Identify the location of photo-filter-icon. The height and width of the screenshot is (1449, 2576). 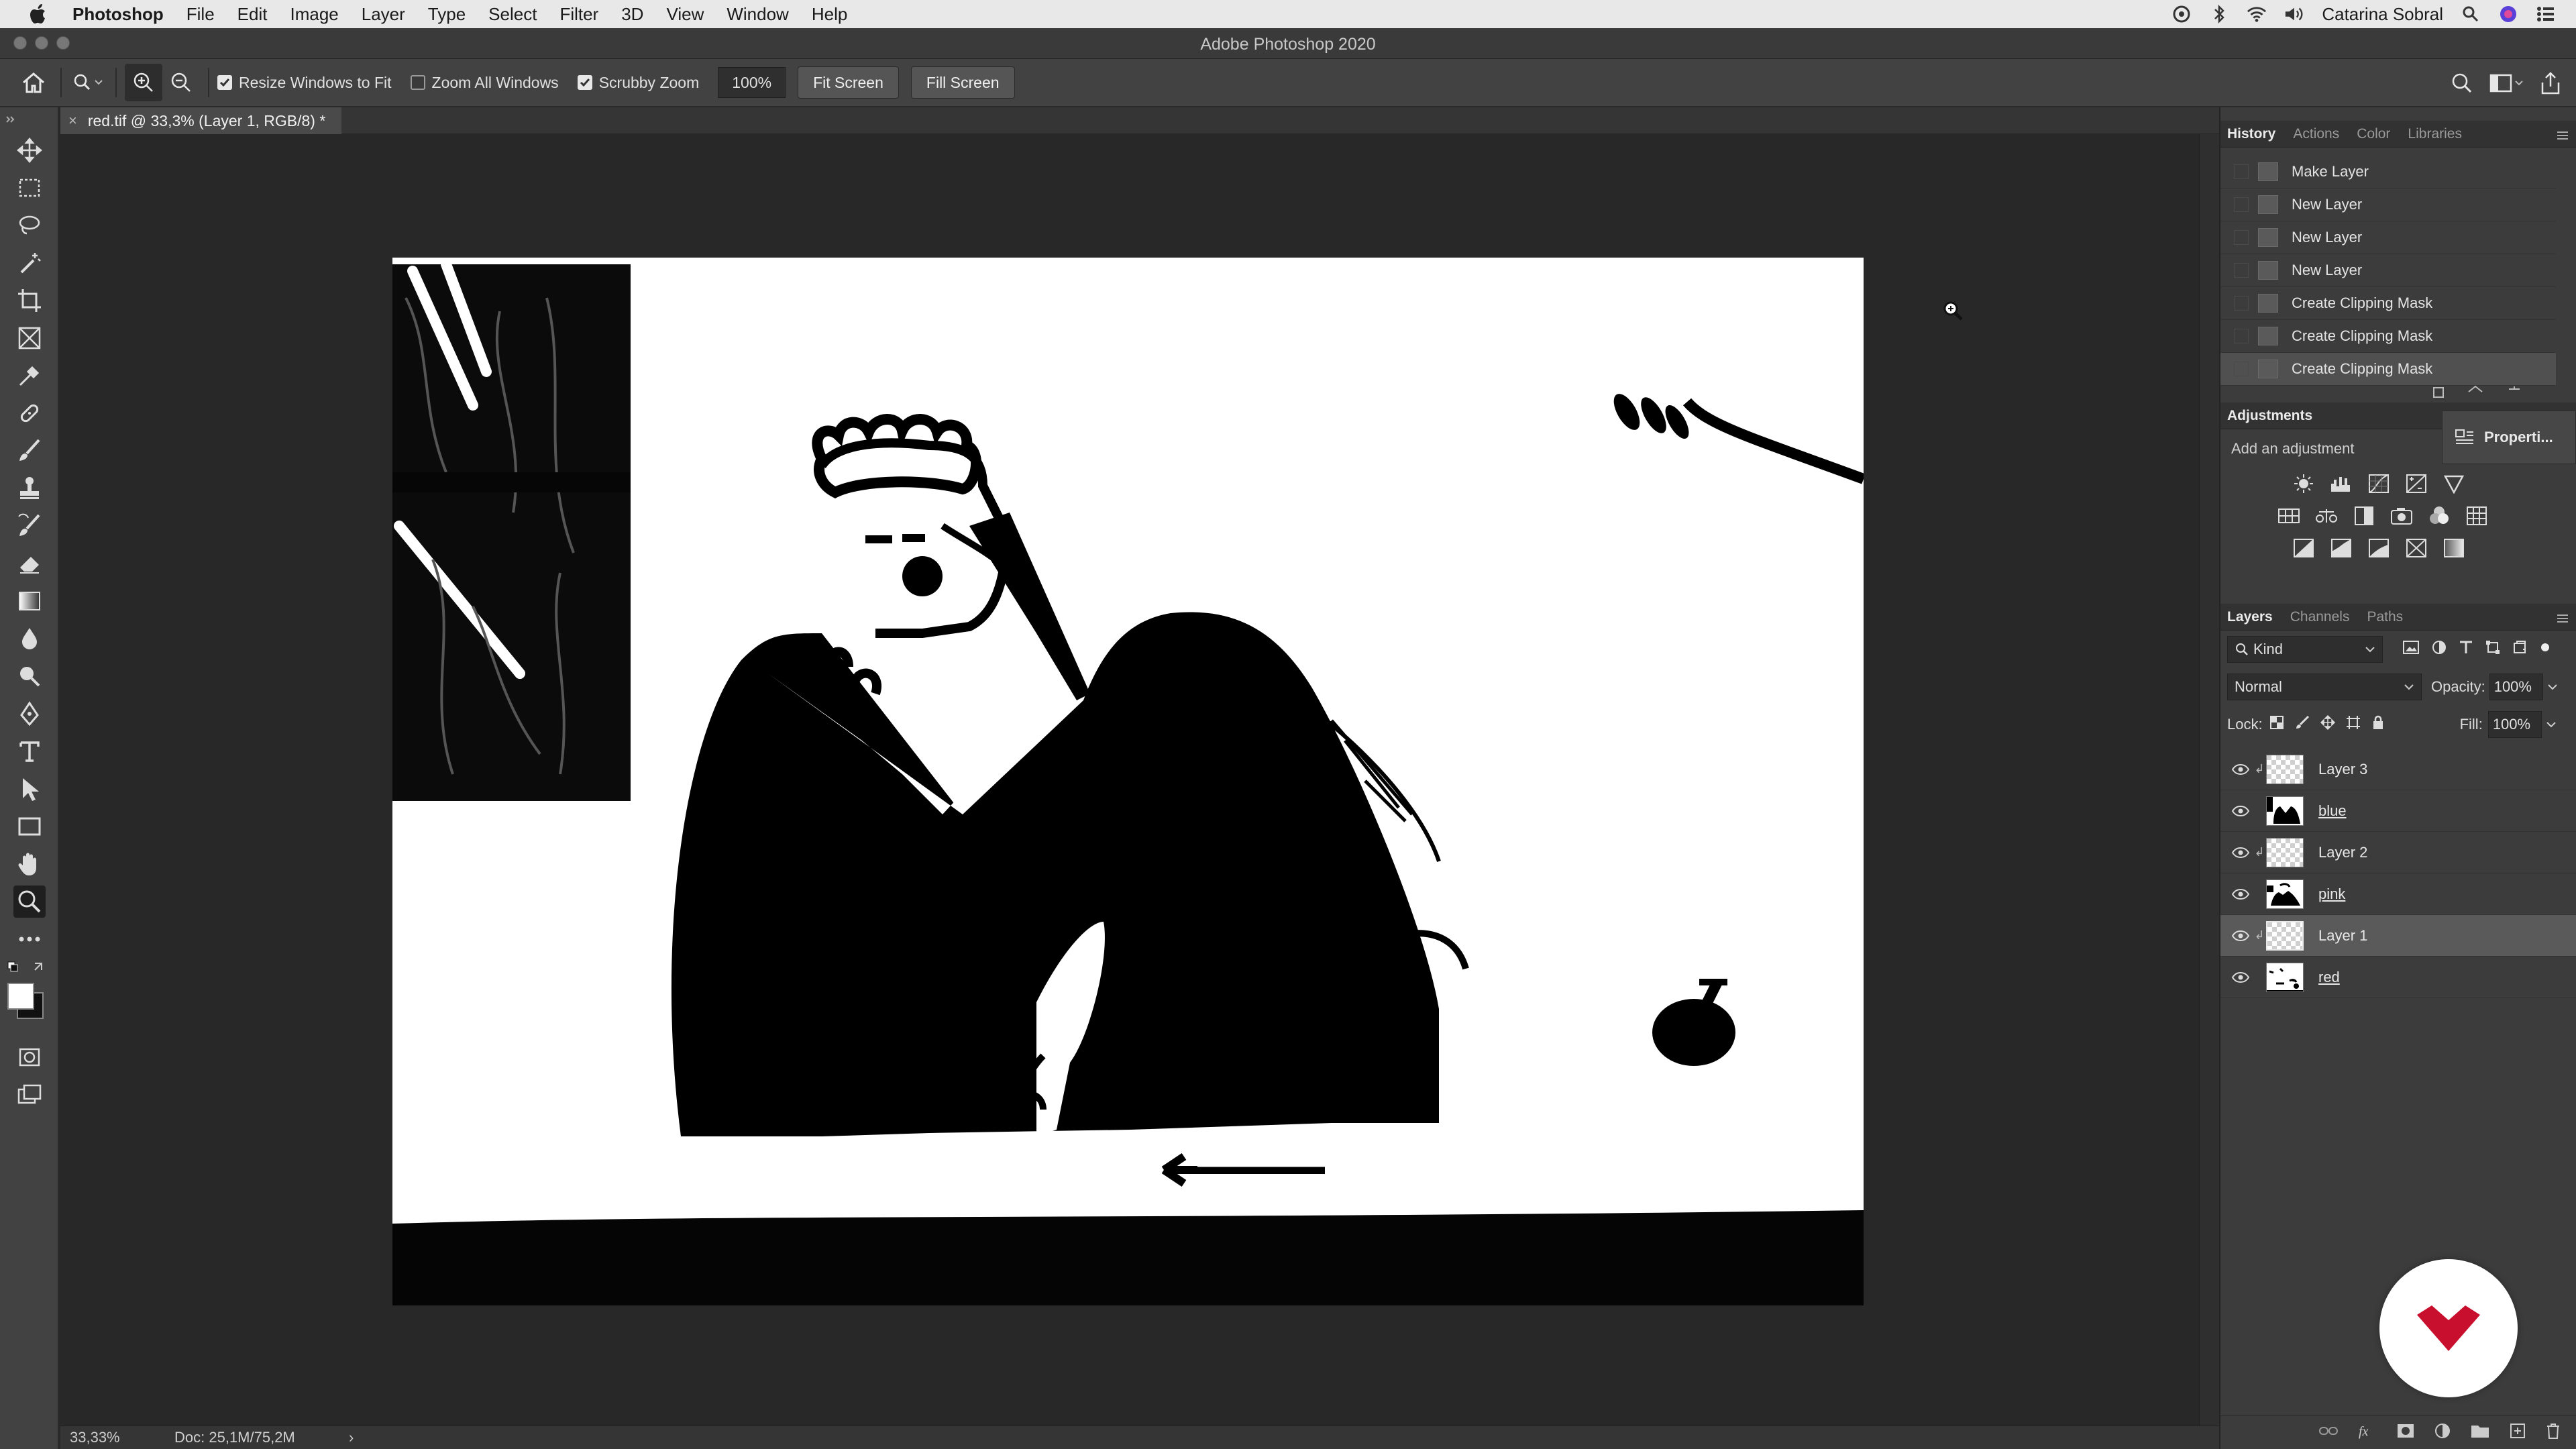
(2402, 515).